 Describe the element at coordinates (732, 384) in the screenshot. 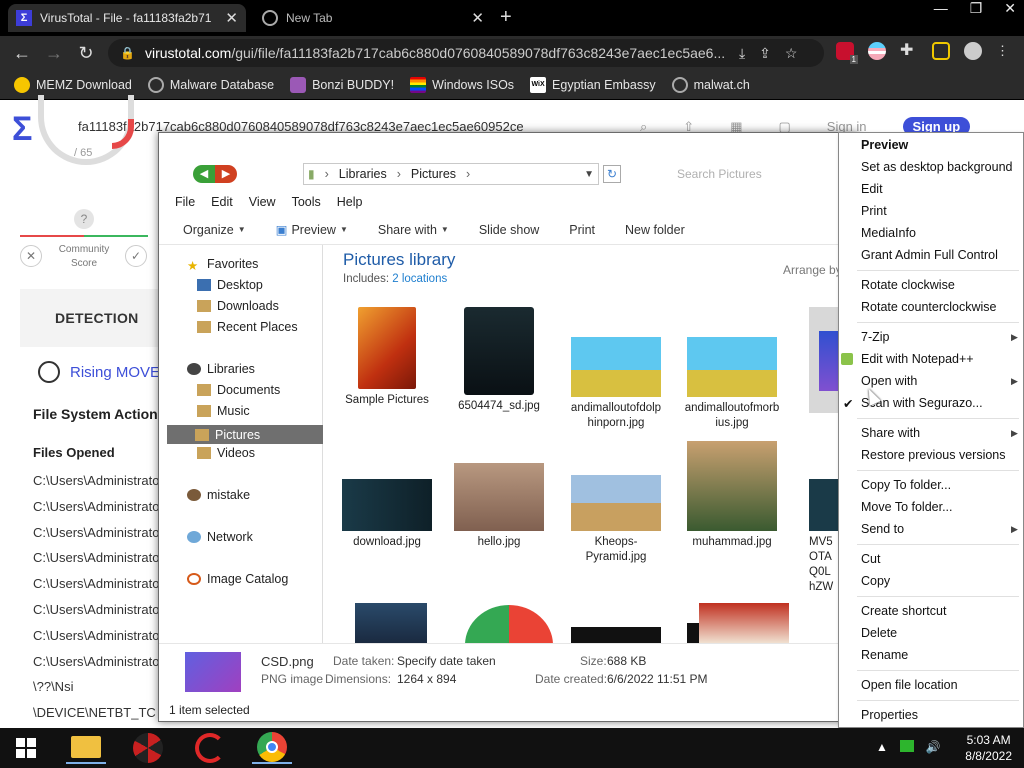

I see `file-item: andimalloutofmorbius.jpg` at that location.